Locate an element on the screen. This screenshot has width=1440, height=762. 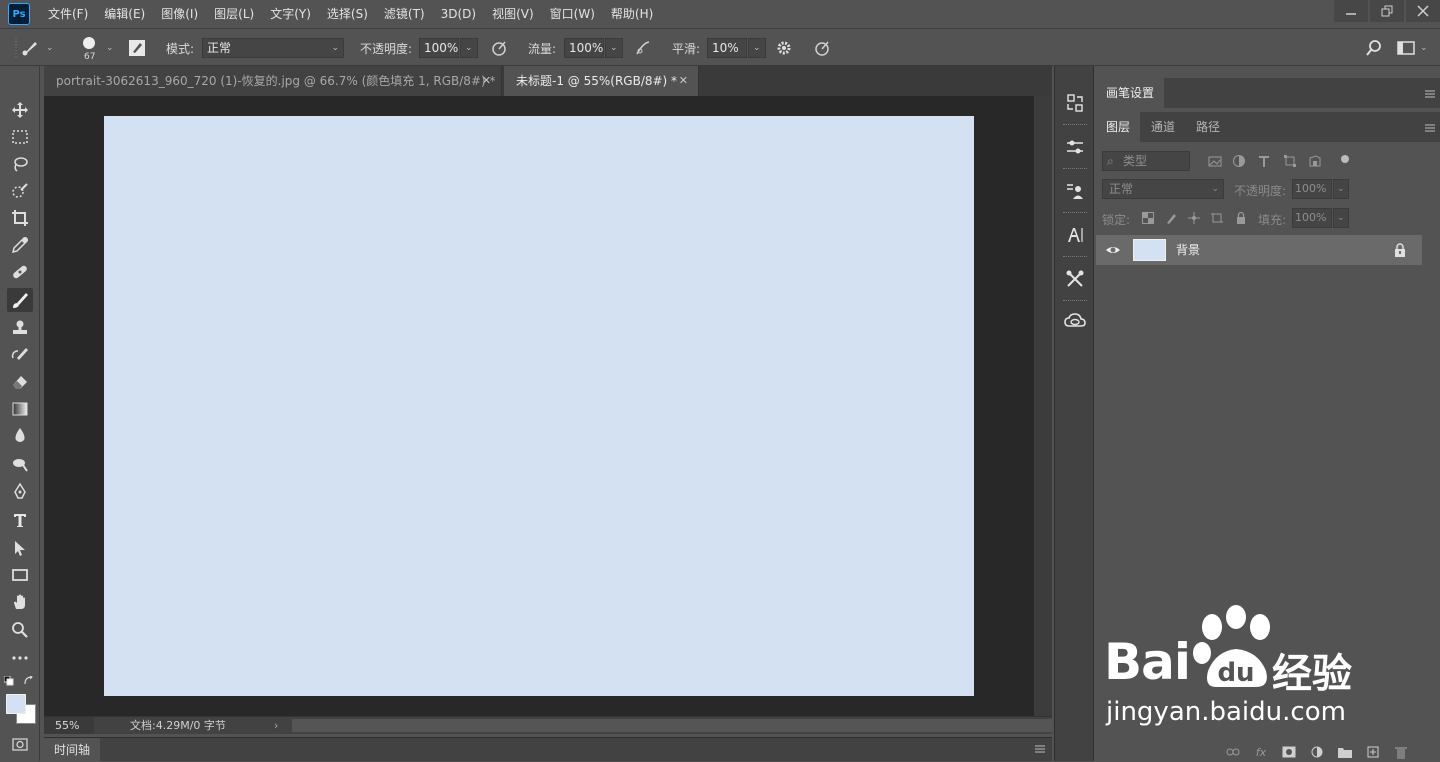
filter-shape-layer-icon is located at coordinates (1290, 161).